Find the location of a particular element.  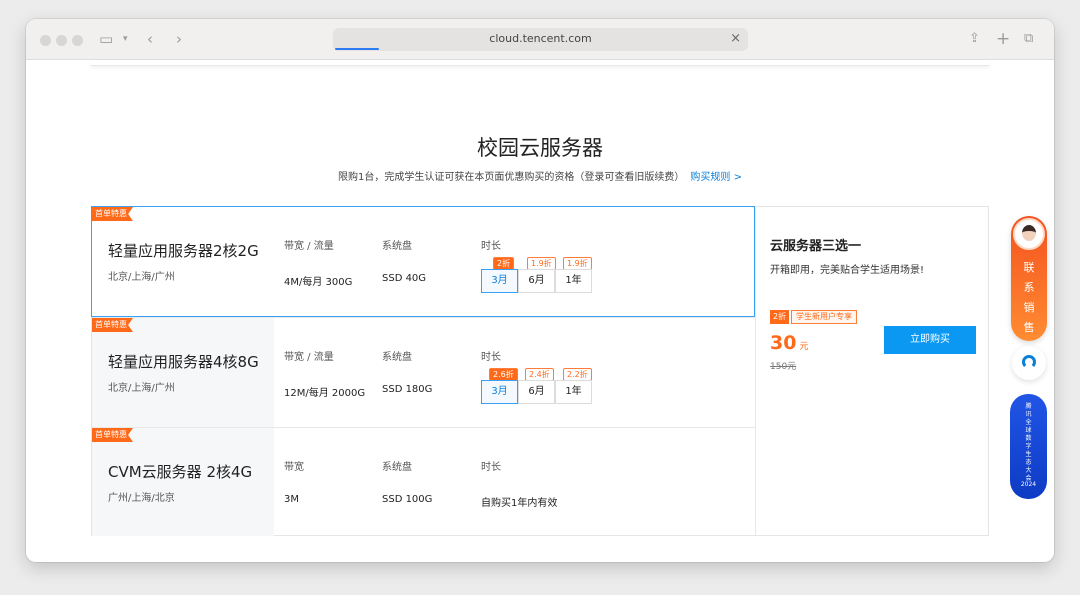

product-info: 首单特惠 轻量应用服务器4核8G 北京/上海/广州 is located at coordinates (183, 372).